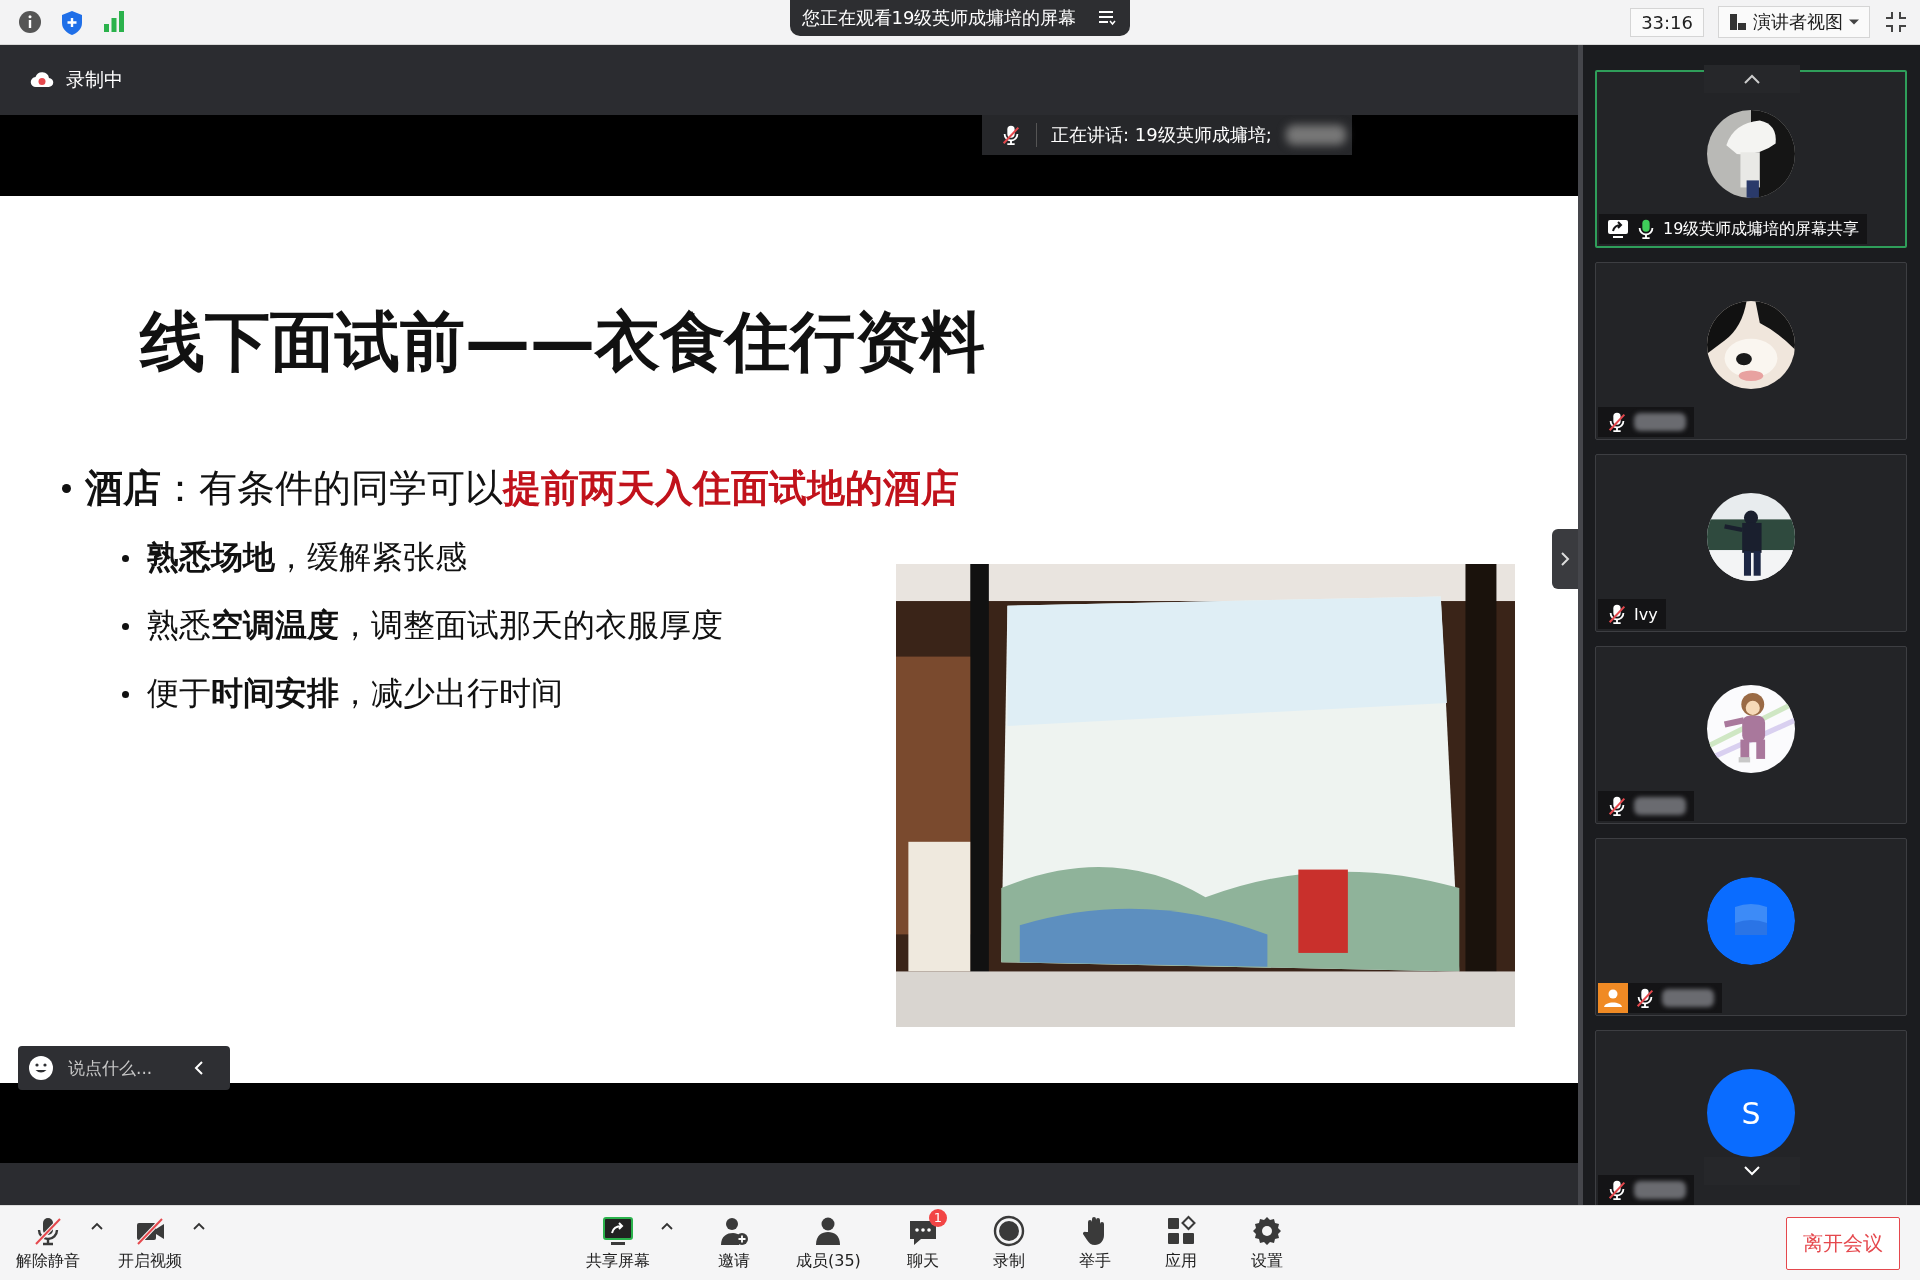 The height and width of the screenshot is (1280, 1920). What do you see at coordinates (828, 1243) in the screenshot?
I see `toolbar-button: 成员(35)` at bounding box center [828, 1243].